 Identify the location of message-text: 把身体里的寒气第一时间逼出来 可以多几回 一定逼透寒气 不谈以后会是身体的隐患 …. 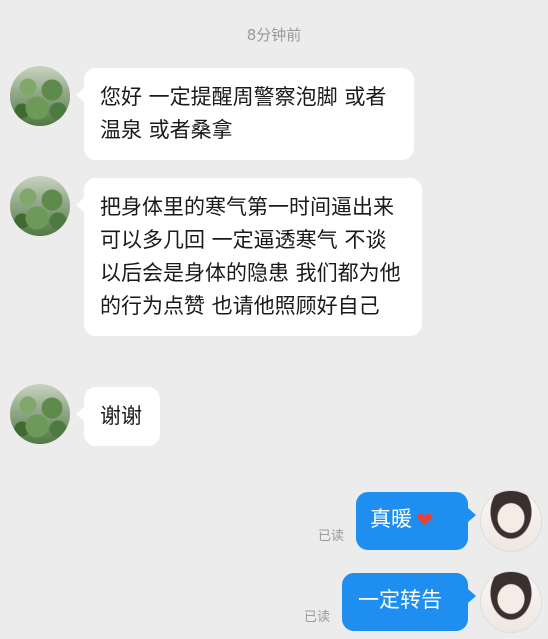
(250, 256).